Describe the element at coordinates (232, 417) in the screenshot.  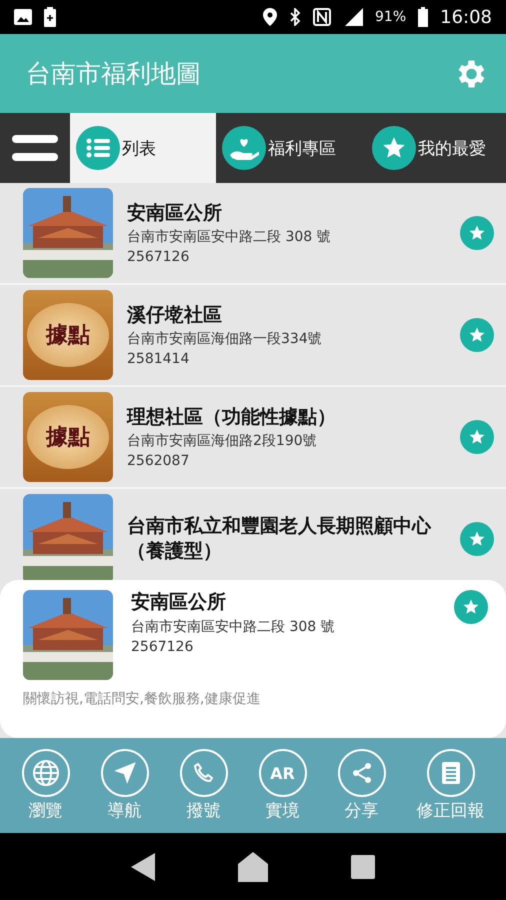
I see `place-title: 理想社區（功能性據點）` at that location.